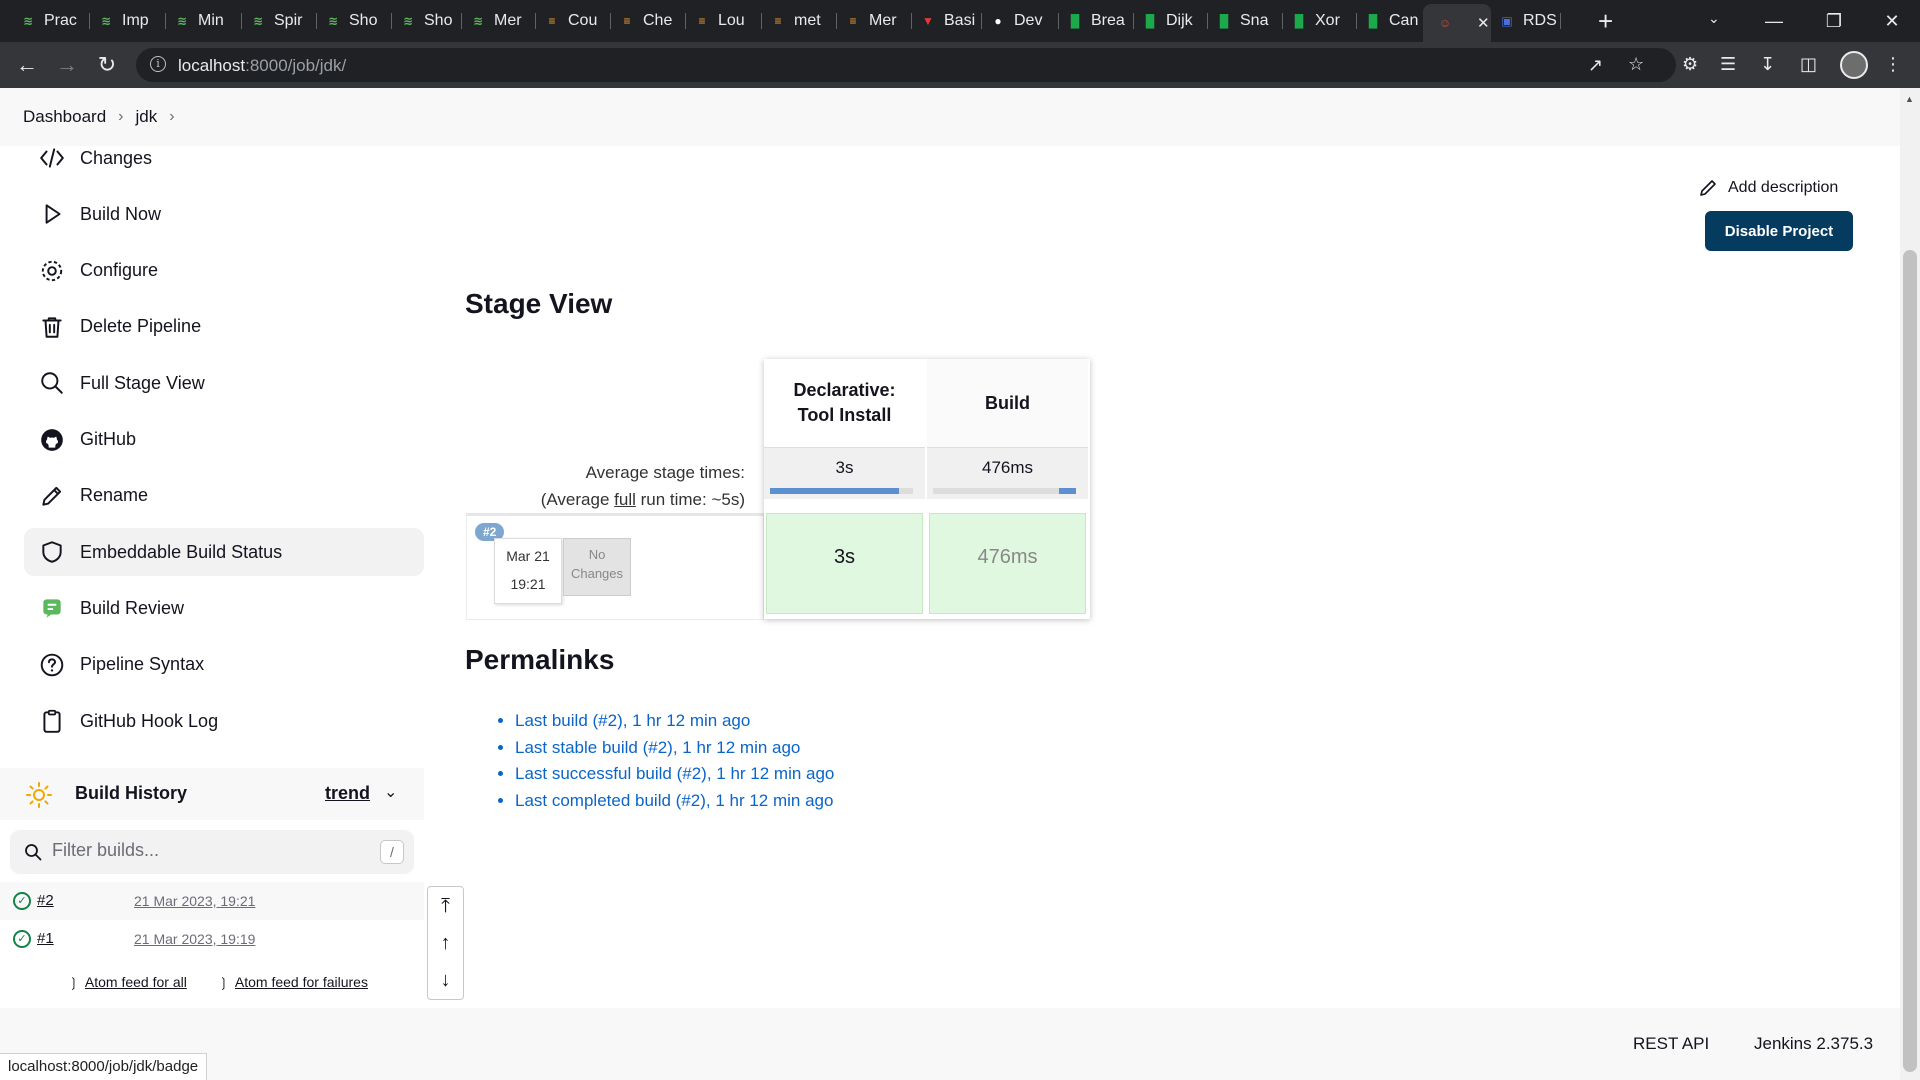 This screenshot has height=1080, width=1920. Describe the element at coordinates (445, 906) in the screenshot. I see `scroll-to-top-icon: ⤒` at that location.